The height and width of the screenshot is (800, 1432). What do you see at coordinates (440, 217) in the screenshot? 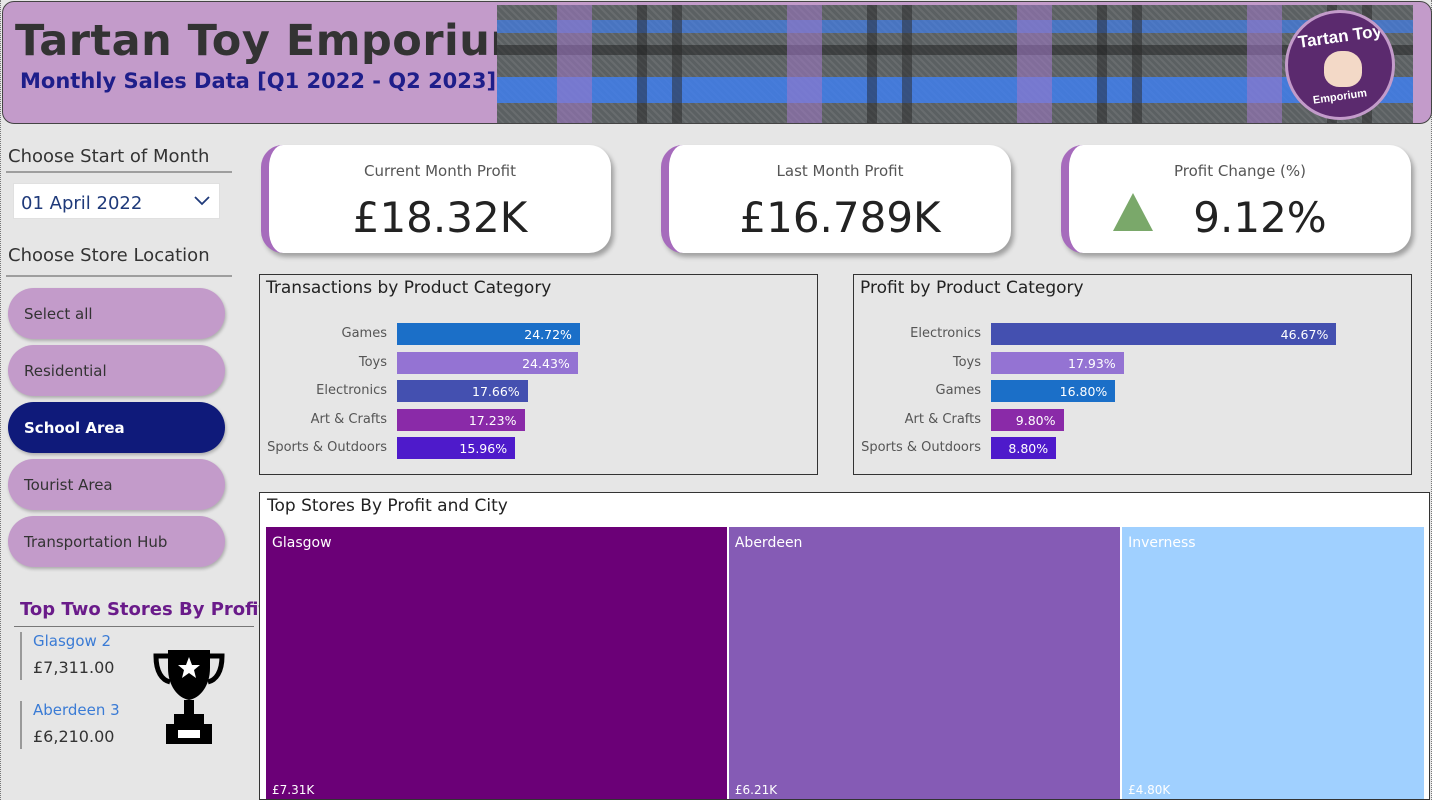
I see `kpi-value: £18.32K` at bounding box center [440, 217].